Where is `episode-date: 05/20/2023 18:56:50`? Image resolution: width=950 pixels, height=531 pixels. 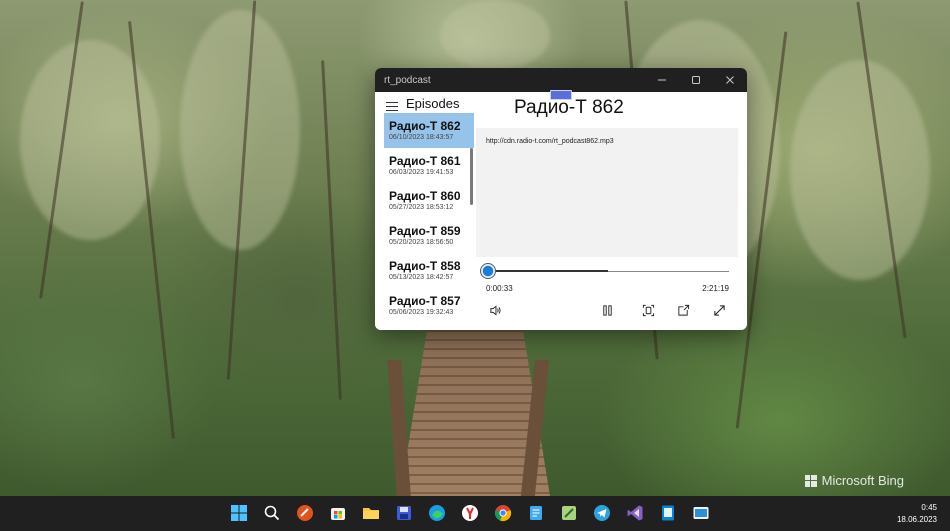 episode-date: 05/20/2023 18:56:50 is located at coordinates (421, 242).